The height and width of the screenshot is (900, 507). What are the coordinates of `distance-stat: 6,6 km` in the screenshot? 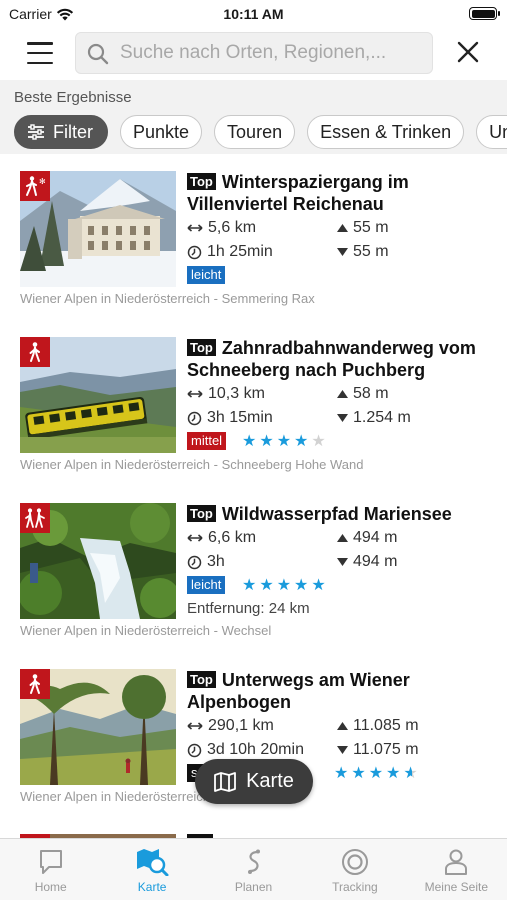 It's located at (221, 538).